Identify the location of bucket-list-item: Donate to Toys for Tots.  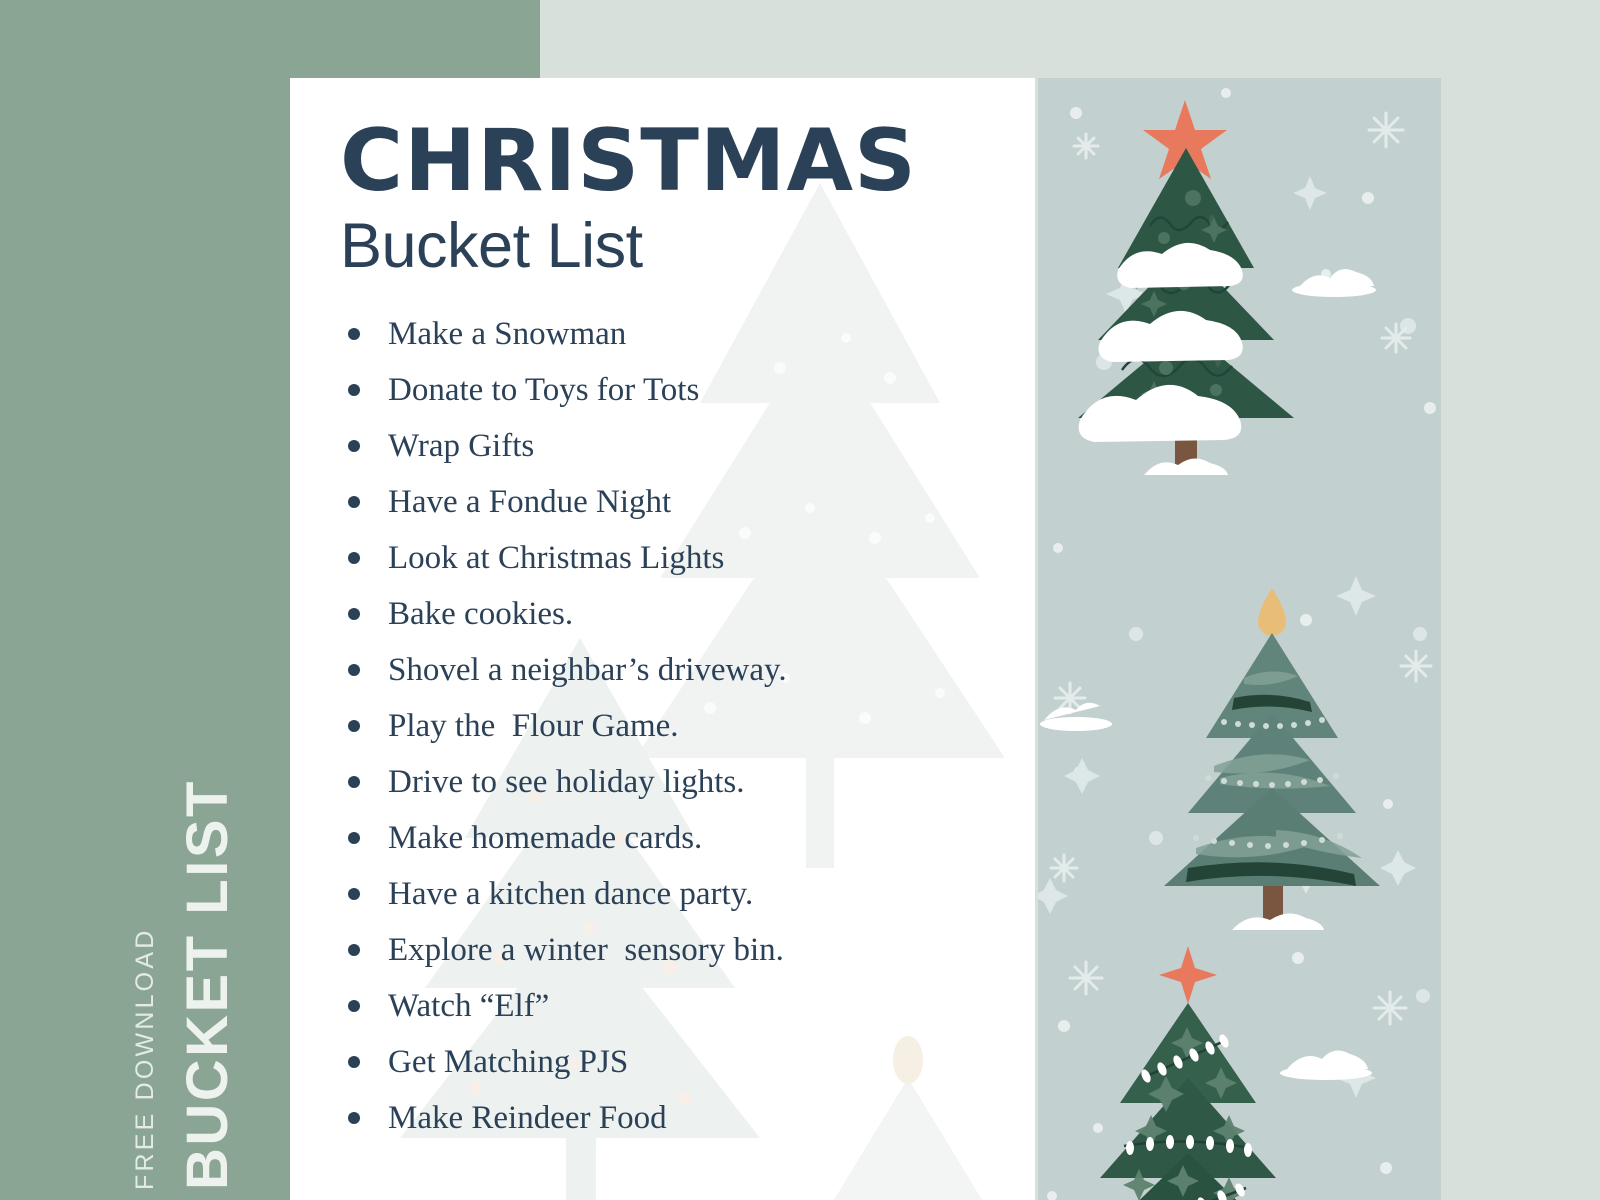
(672, 390).